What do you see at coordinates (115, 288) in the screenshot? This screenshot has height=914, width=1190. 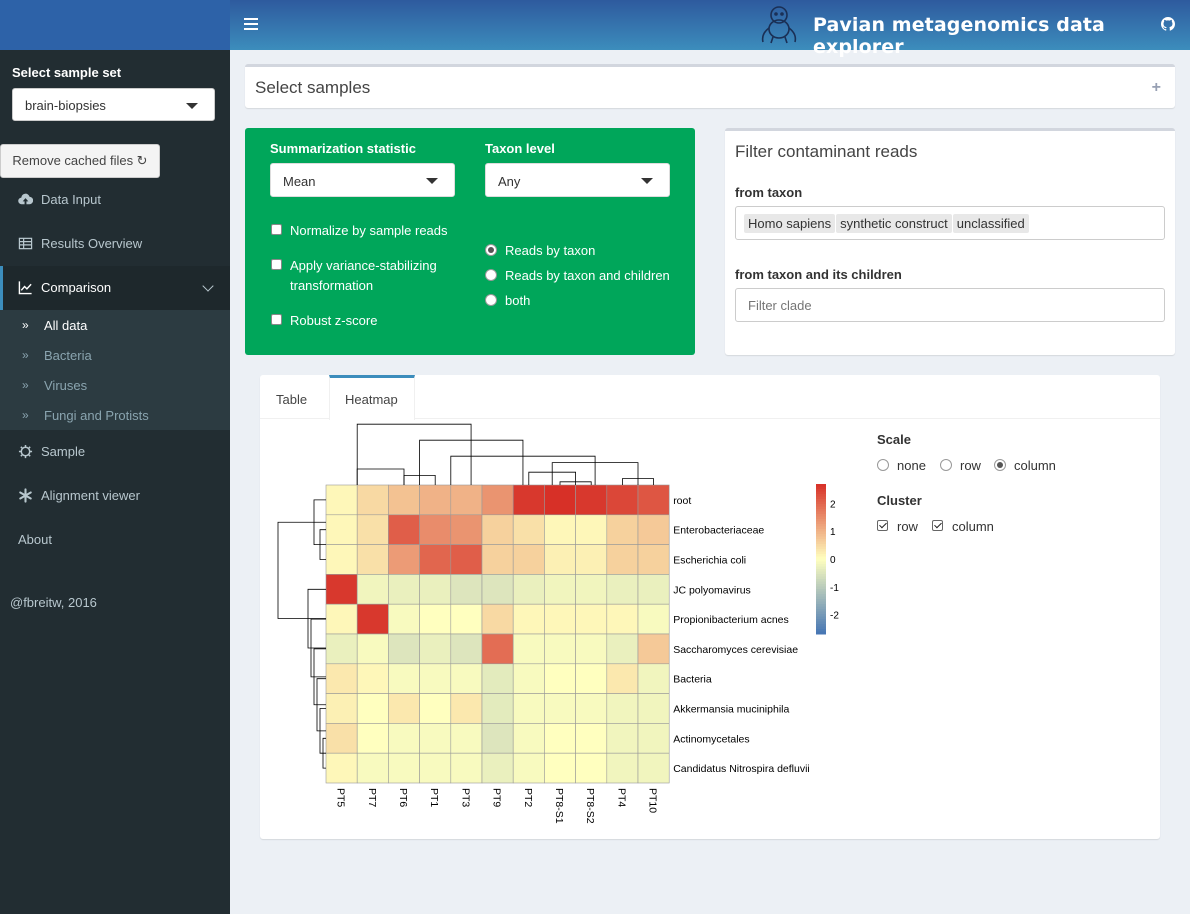 I see `sidebar-item-comparison: Comparison` at bounding box center [115, 288].